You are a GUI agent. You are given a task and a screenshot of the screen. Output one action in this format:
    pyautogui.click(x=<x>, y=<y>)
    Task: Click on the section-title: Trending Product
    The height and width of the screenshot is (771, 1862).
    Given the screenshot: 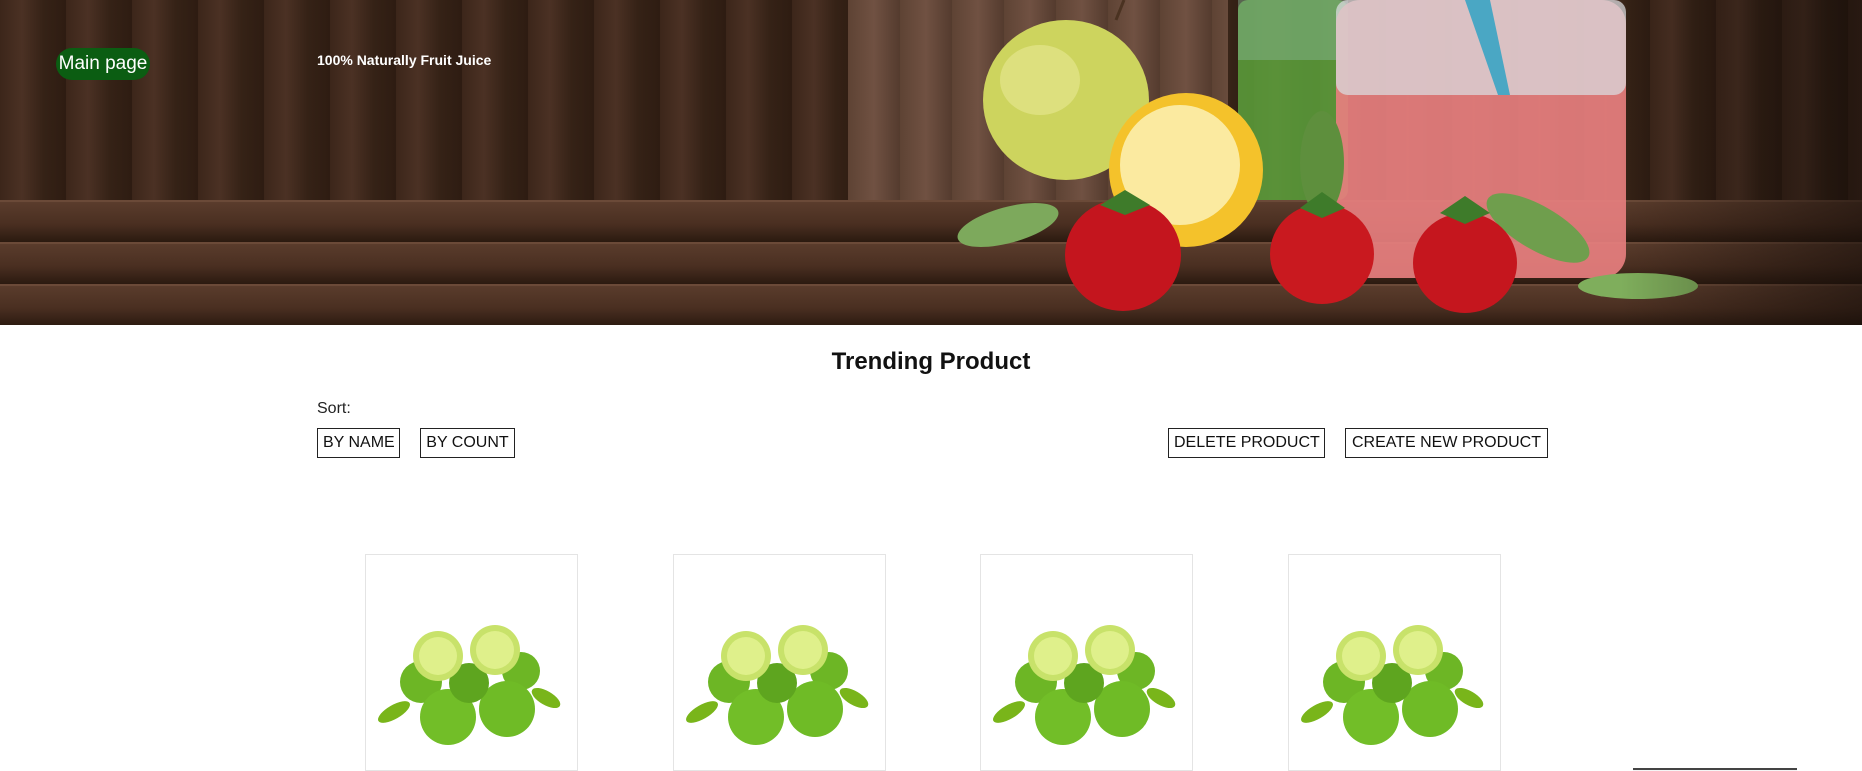 What is the action you would take?
    pyautogui.click(x=931, y=361)
    